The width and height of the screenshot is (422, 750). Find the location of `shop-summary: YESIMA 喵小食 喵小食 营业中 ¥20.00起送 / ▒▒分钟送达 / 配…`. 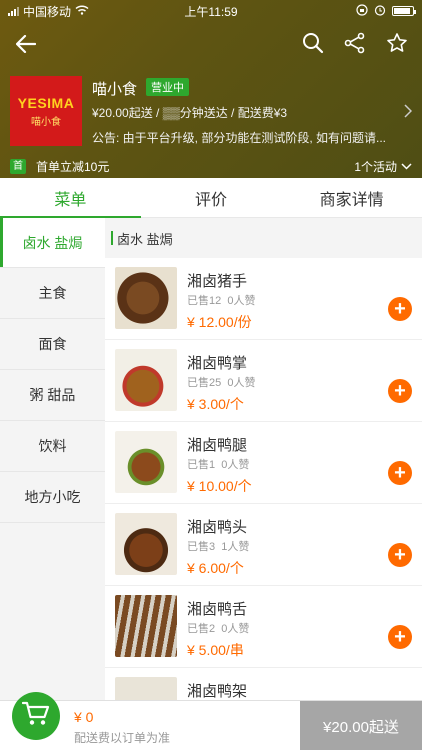

shop-summary: YESIMA 喵小食 喵小食 营业中 ¥20.00起送 / ▒▒分钟送达 / 配… is located at coordinates (211, 111).